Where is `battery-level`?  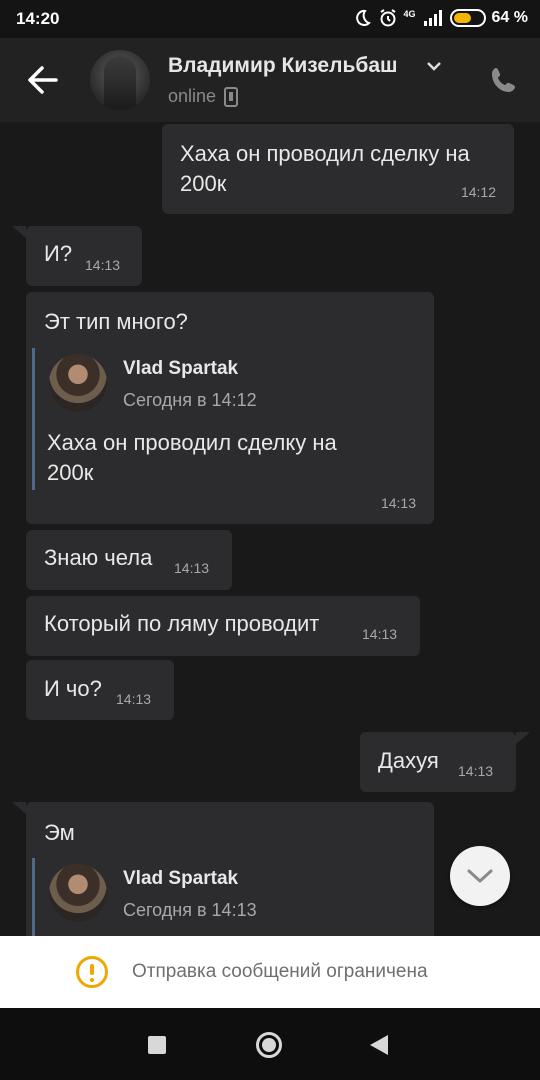
battery-level is located at coordinates (462, 18).